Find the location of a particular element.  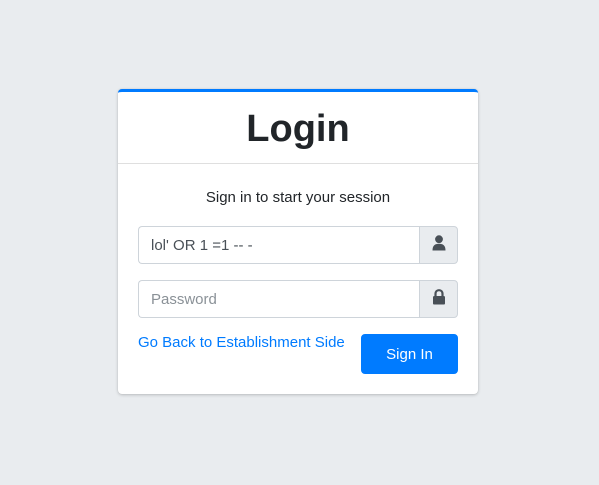

back-to-establishment-link: Go Back to Establishment Side is located at coordinates (241, 343).